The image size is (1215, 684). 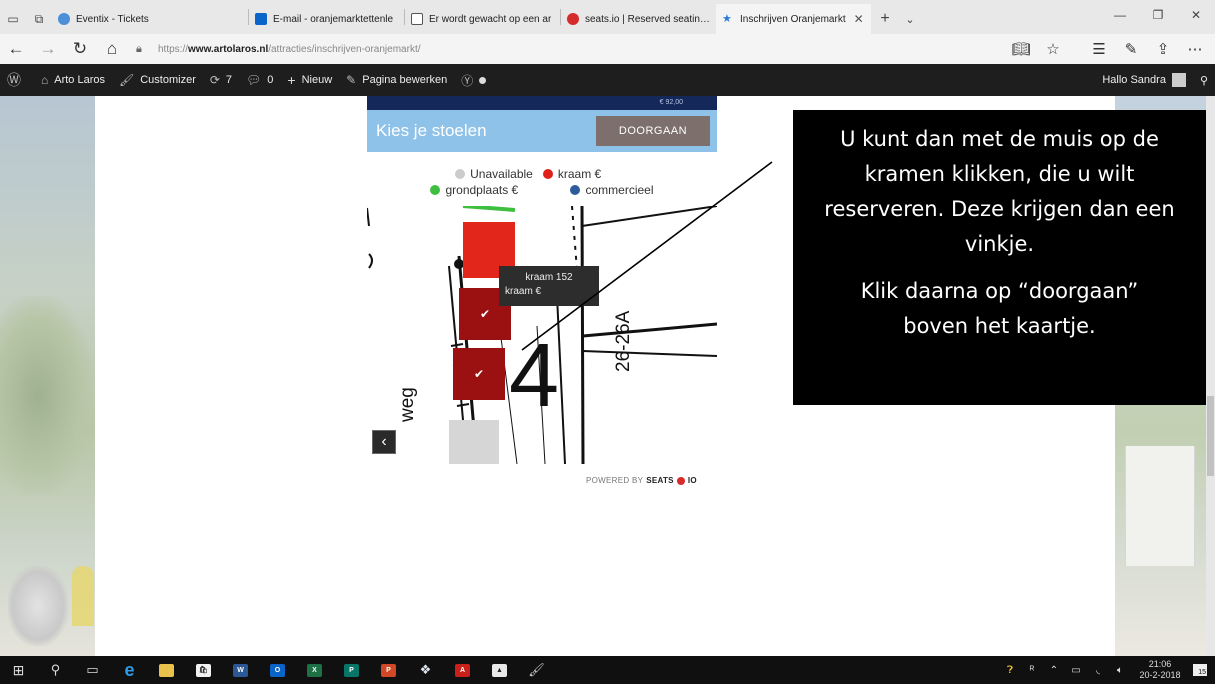 What do you see at coordinates (13, 19) in the screenshot?
I see `tabs-aside-icon: ▭` at bounding box center [13, 19].